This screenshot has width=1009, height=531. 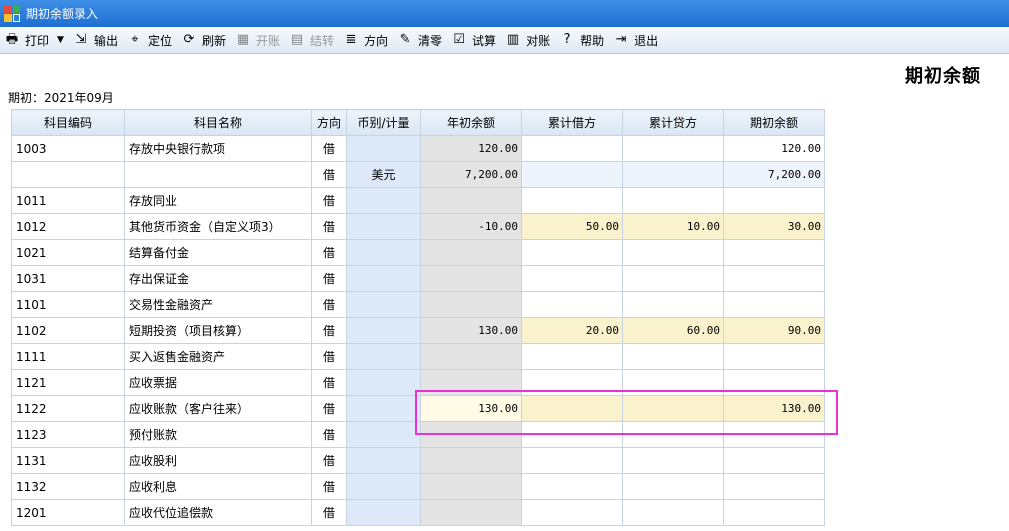 What do you see at coordinates (68, 278) in the screenshot?
I see `cell-code: 1031` at bounding box center [68, 278].